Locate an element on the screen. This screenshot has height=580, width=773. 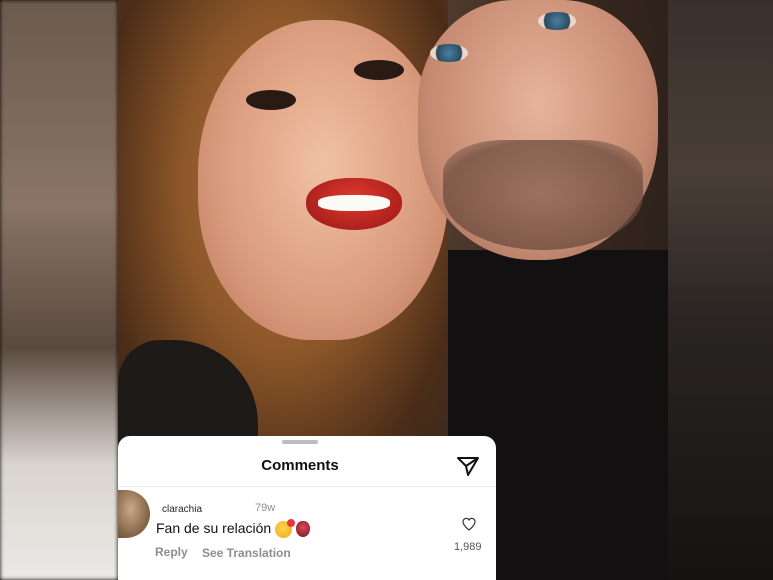
comment-text-row: Fan de su relación is located at coordinates (233, 528).